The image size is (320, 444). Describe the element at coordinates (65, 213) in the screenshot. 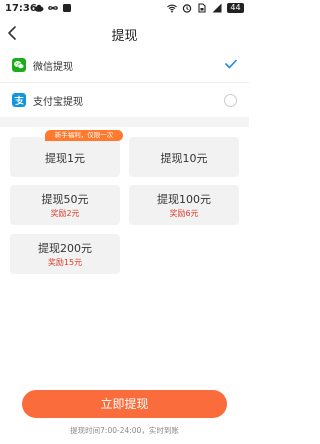

I see `reward-text: 奖励2元` at that location.